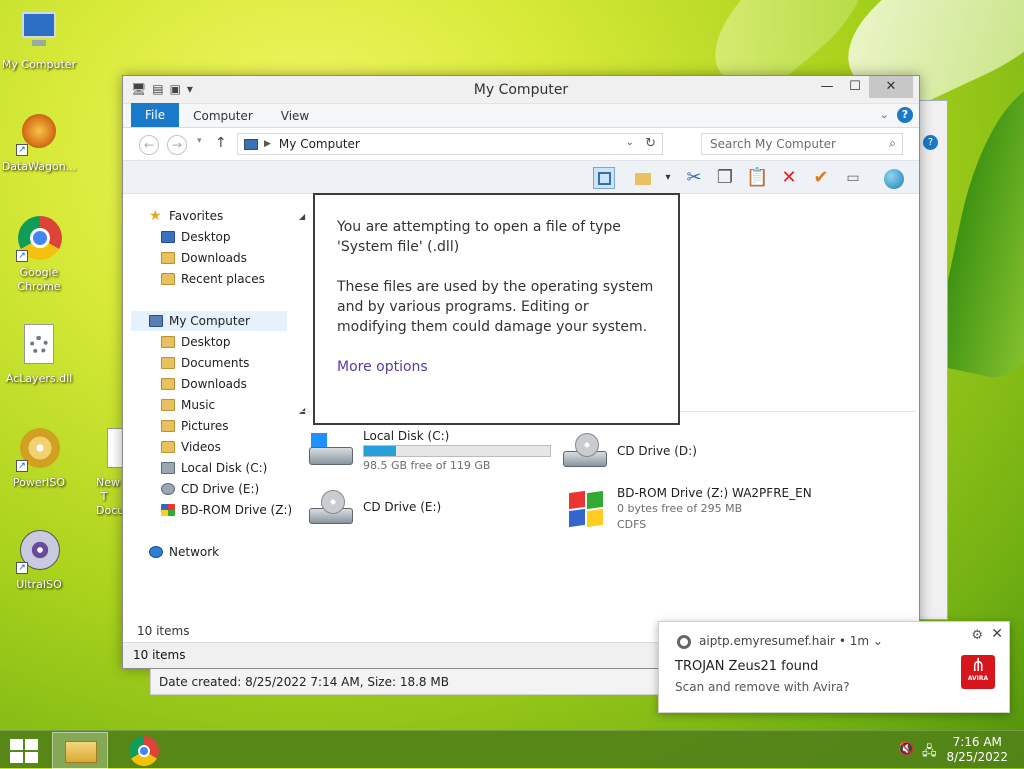  Describe the element at coordinates (762, 687) in the screenshot. I see `notification-body: Scan and remove with Avira?` at that location.